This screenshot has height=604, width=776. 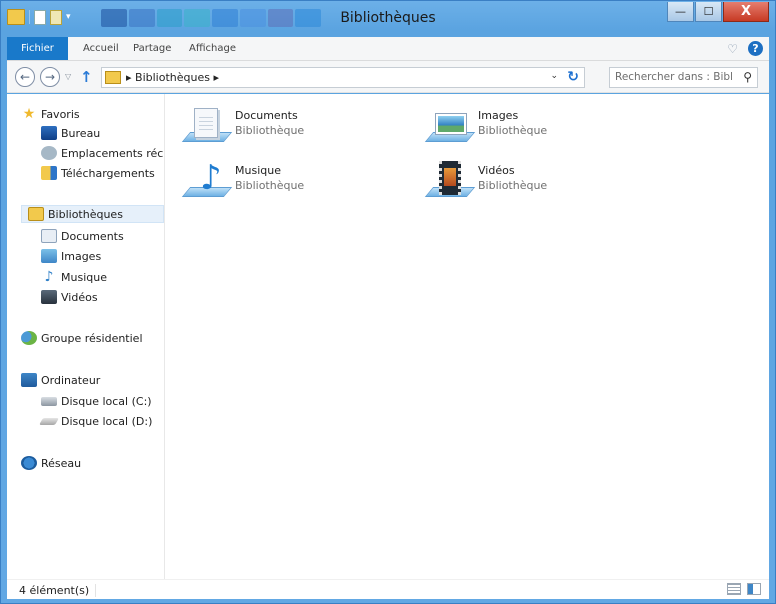 I want to click on library-item-music: ♪ Musique Bibliothèque, so click(x=286, y=179).